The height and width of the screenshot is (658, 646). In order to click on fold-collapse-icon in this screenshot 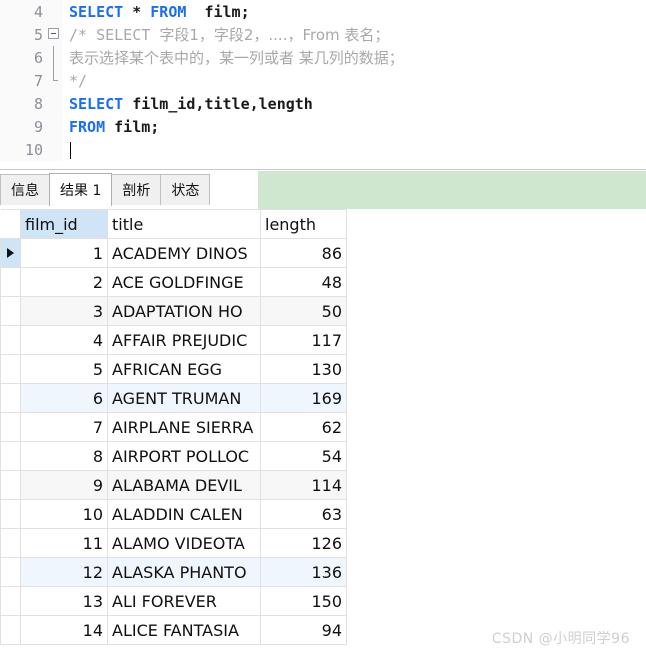, I will do `click(53, 33)`.